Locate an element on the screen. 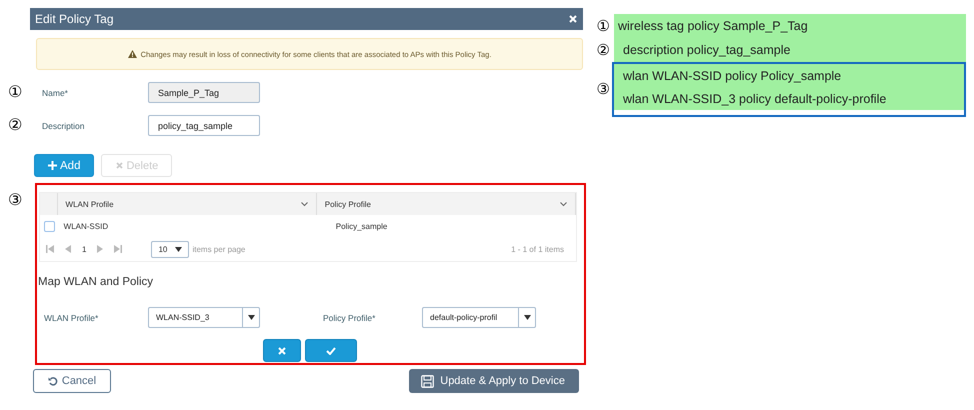 The image size is (974, 410). page-size-label: items per page is located at coordinates (219, 249).